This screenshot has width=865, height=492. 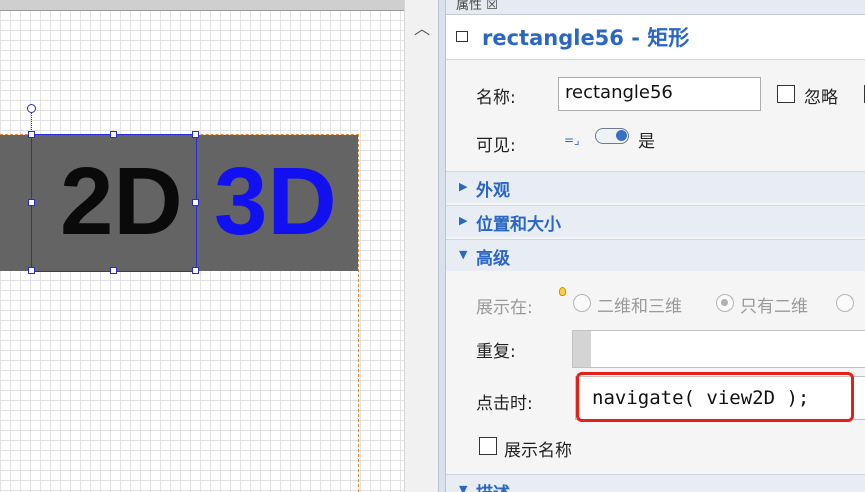 What do you see at coordinates (31, 202) in the screenshot?
I see `resize-handle-left` at bounding box center [31, 202].